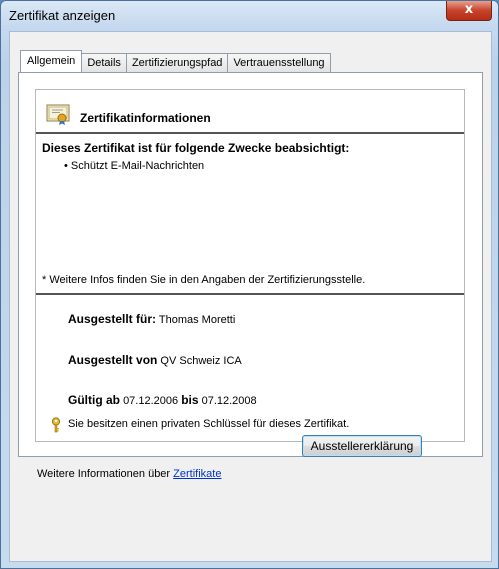  Describe the element at coordinates (190, 400) in the screenshot. I see `valid-to-label: bis` at that location.